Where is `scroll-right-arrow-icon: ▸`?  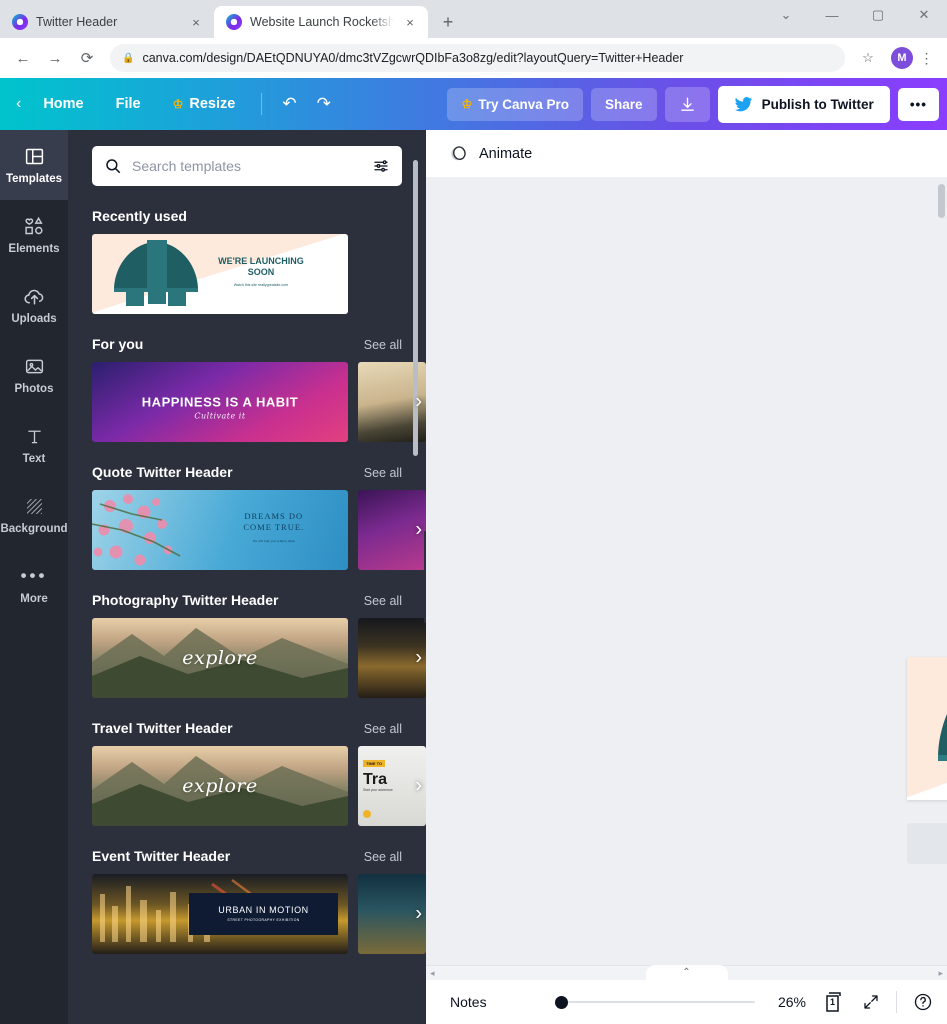 scroll-right-arrow-icon: ▸ is located at coordinates (940, 973).